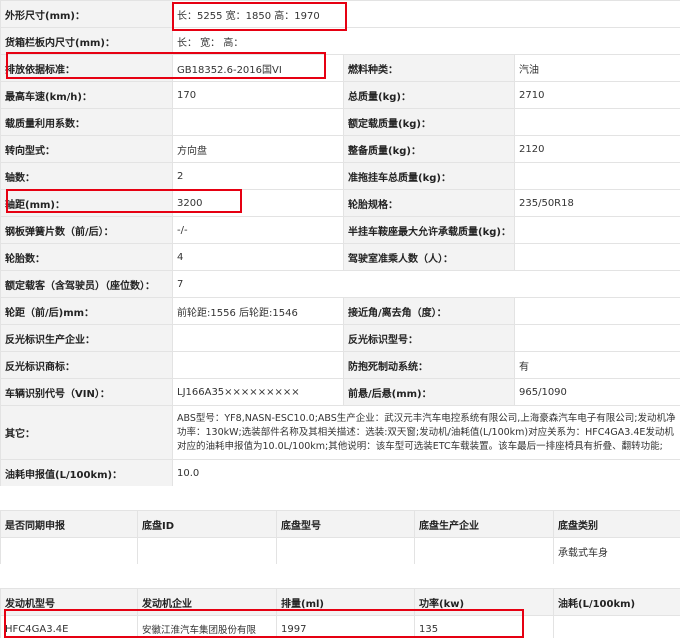 The height and width of the screenshot is (638, 680). I want to click on spec-row: 反光标识商标： 防抱死制动系统：有, so click(340, 365).